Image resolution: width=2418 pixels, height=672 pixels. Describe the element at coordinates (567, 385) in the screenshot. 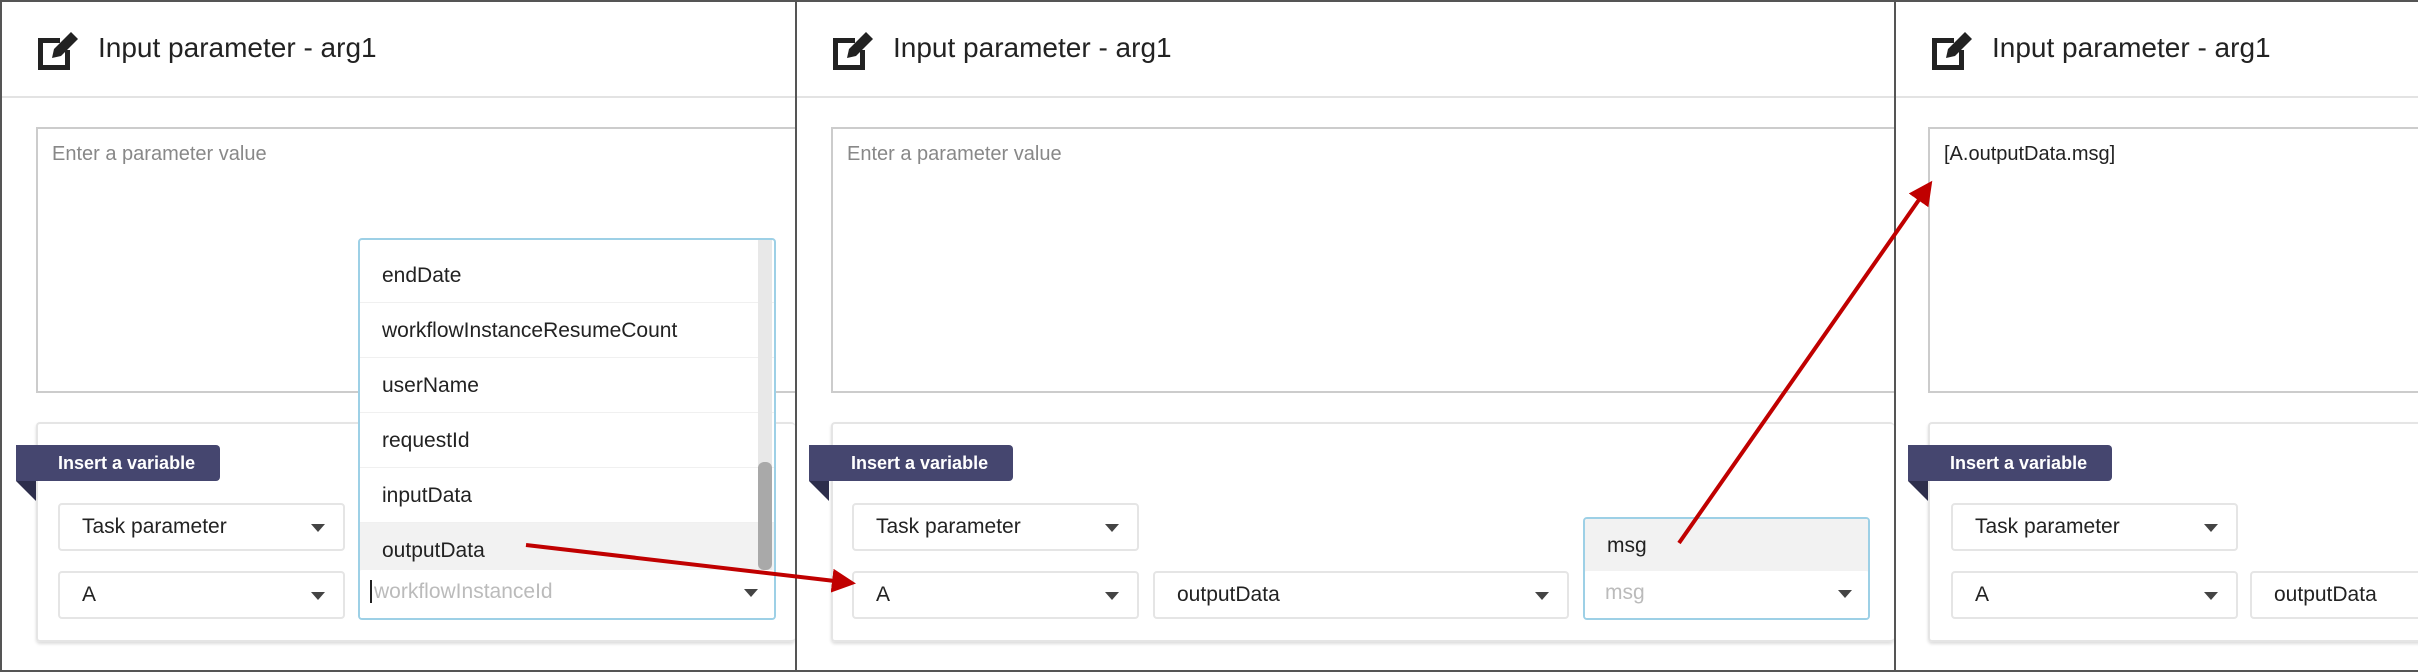

I see `dropdown-item: userName` at that location.